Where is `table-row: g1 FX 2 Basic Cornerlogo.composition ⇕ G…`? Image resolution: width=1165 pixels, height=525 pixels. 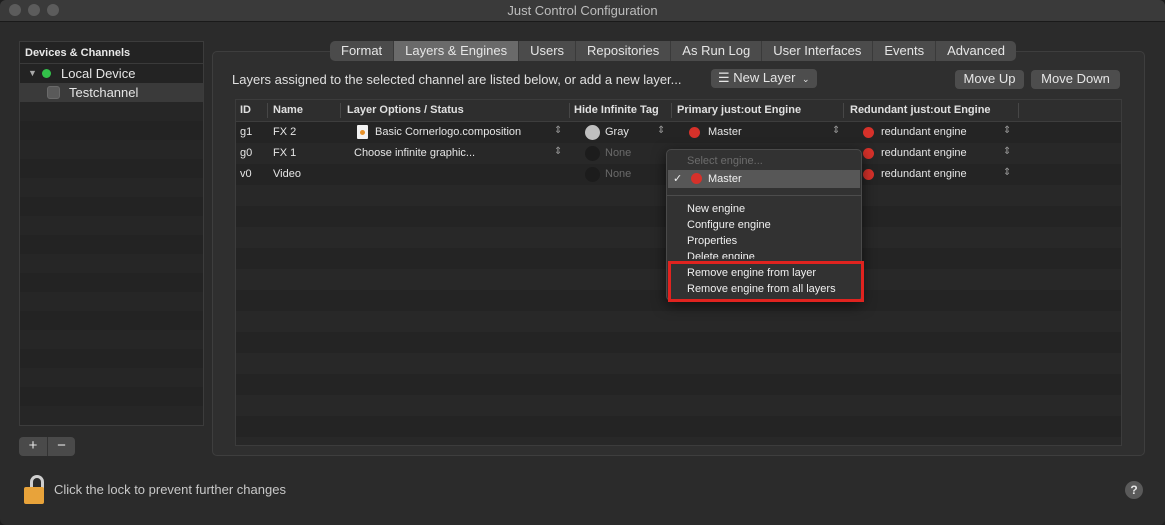
table-row: g1 FX 2 Basic Cornerlogo.composition ⇕ G… is located at coordinates (678, 132).